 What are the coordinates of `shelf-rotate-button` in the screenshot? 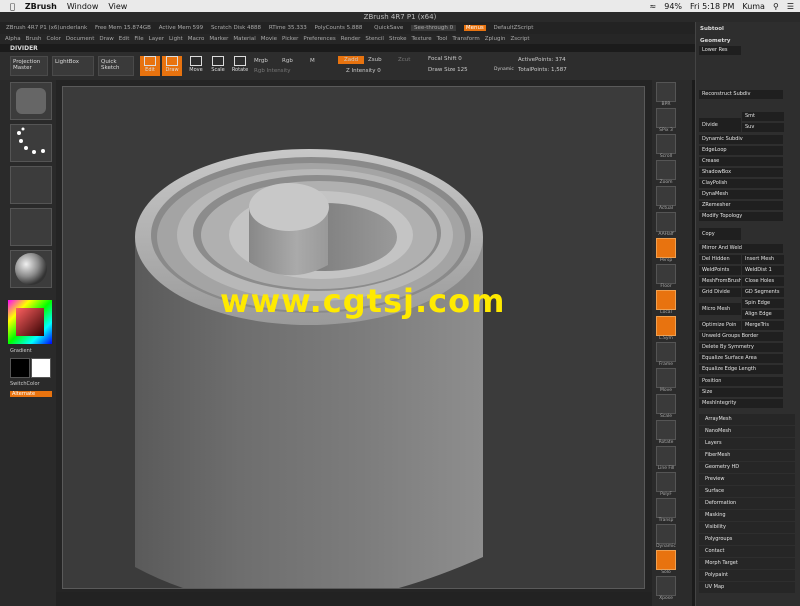 It's located at (666, 430).